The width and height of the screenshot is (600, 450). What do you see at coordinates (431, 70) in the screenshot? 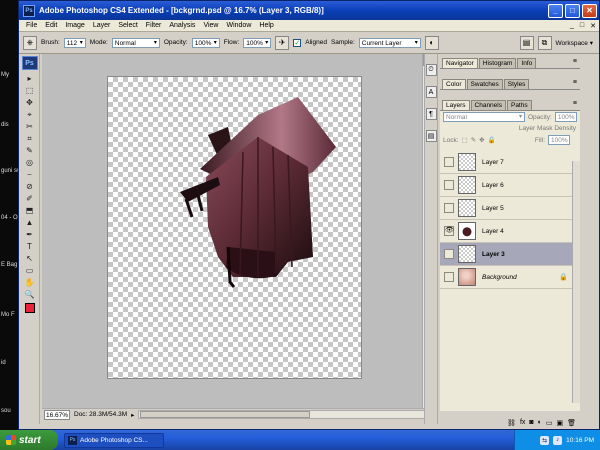
I see `history-panel-icon: ⏲` at bounding box center [431, 70].